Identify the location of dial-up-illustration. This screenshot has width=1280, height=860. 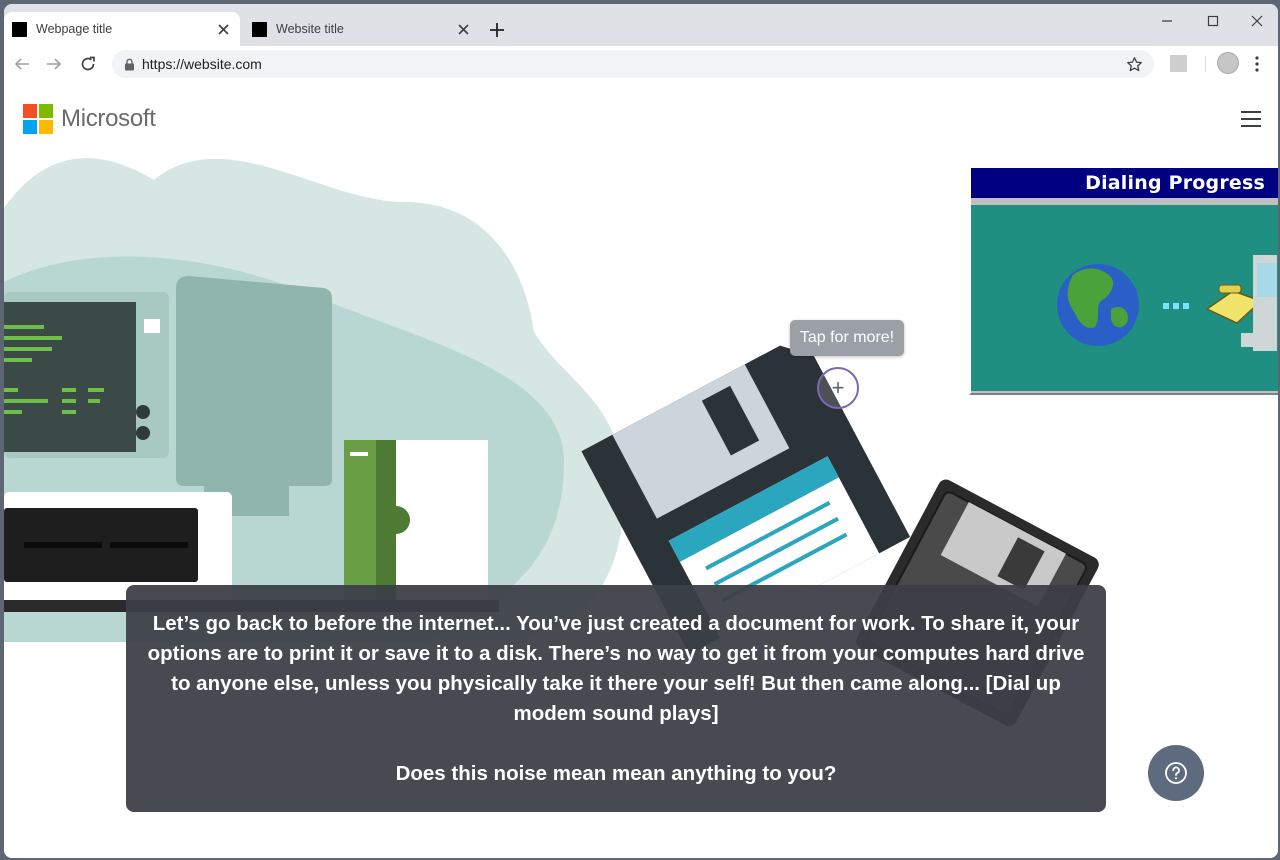
(1167, 303).